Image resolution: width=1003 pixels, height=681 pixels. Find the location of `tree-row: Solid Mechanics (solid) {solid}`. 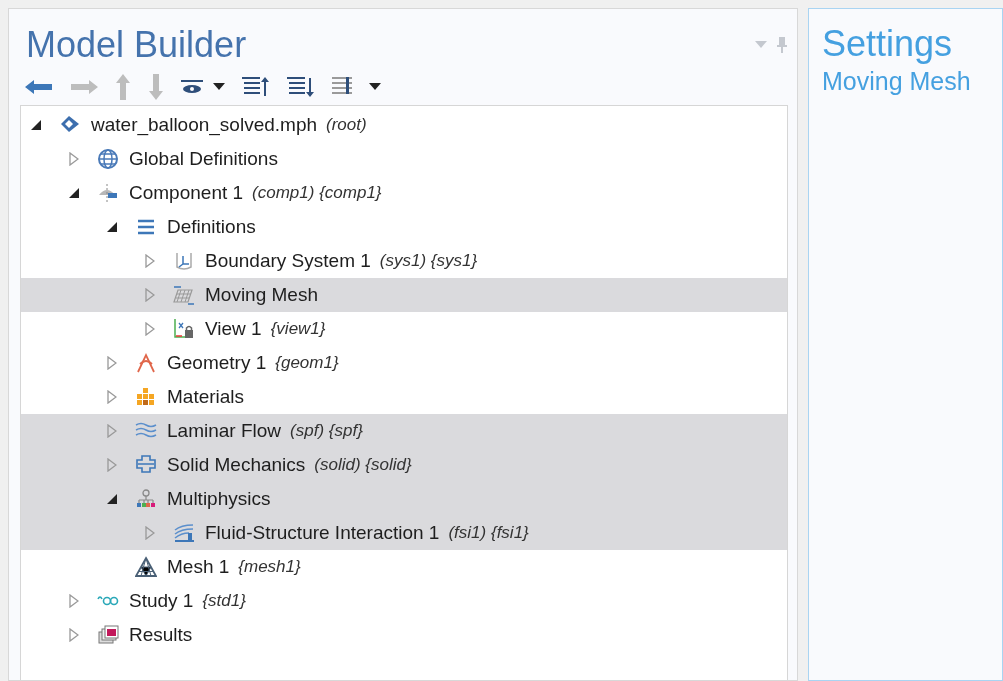

tree-row: Solid Mechanics (solid) {solid} is located at coordinates (404, 465).